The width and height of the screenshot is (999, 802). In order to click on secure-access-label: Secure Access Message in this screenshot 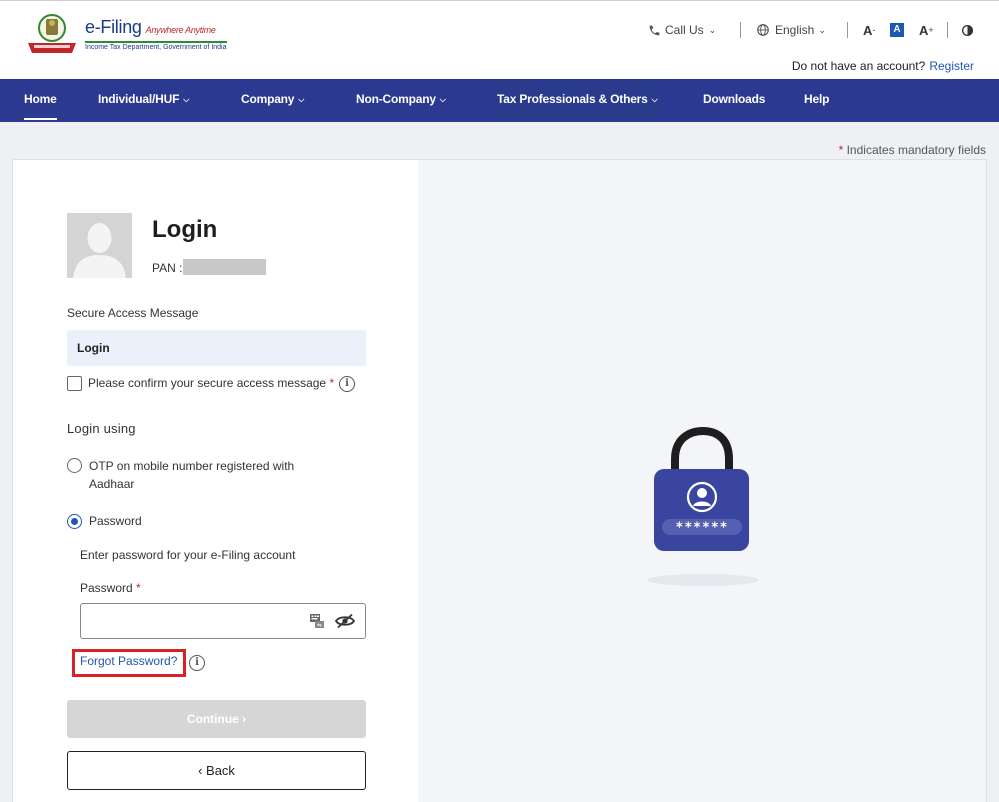, I will do `click(133, 313)`.